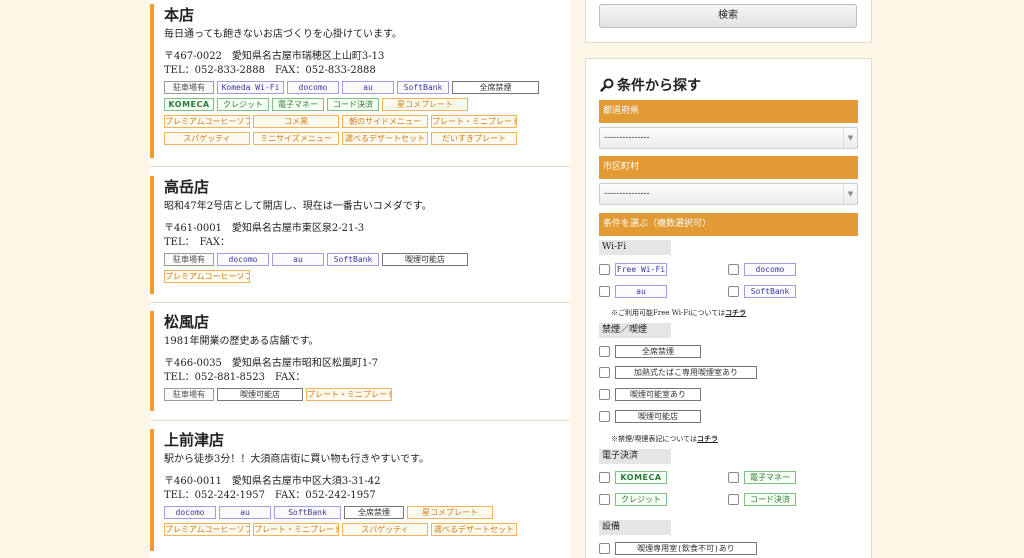 This screenshot has height=558, width=1024. I want to click on city-select: --------------- ▼, so click(728, 194).